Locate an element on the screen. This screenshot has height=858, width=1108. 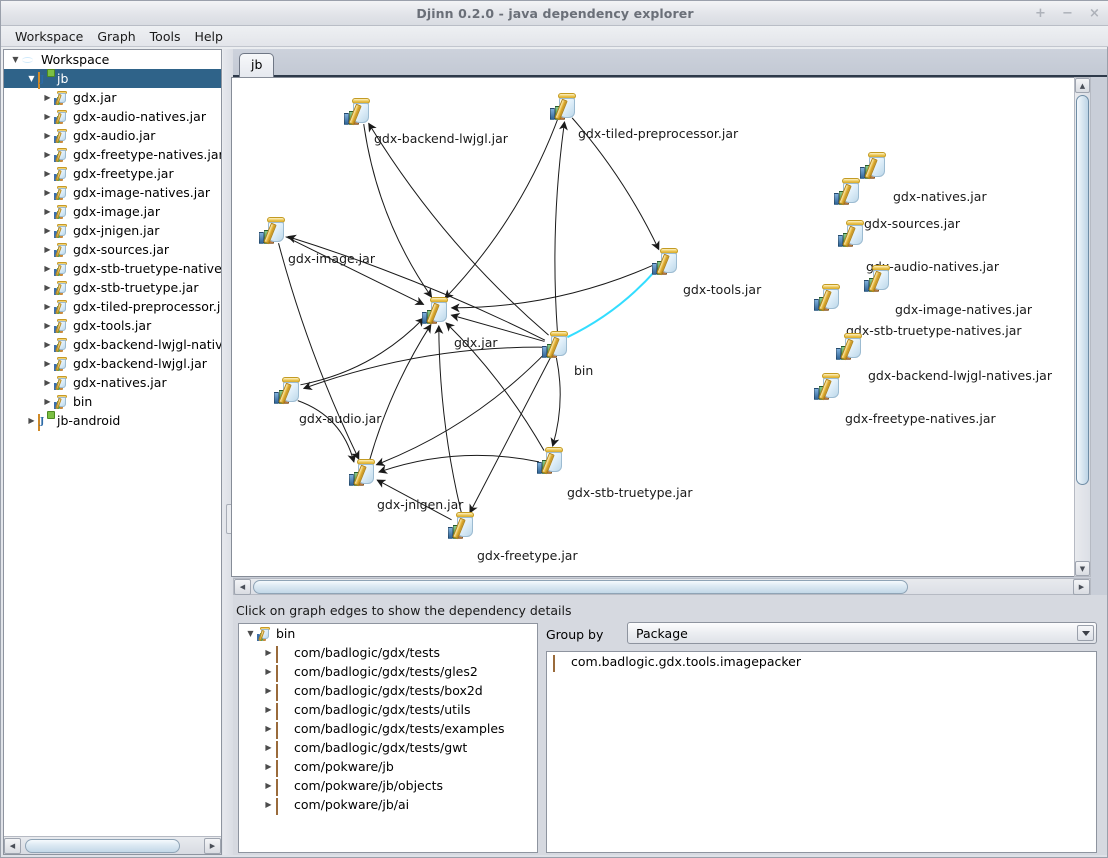
sidebar-item-workspace: ▼ Workspace is located at coordinates (112, 59).